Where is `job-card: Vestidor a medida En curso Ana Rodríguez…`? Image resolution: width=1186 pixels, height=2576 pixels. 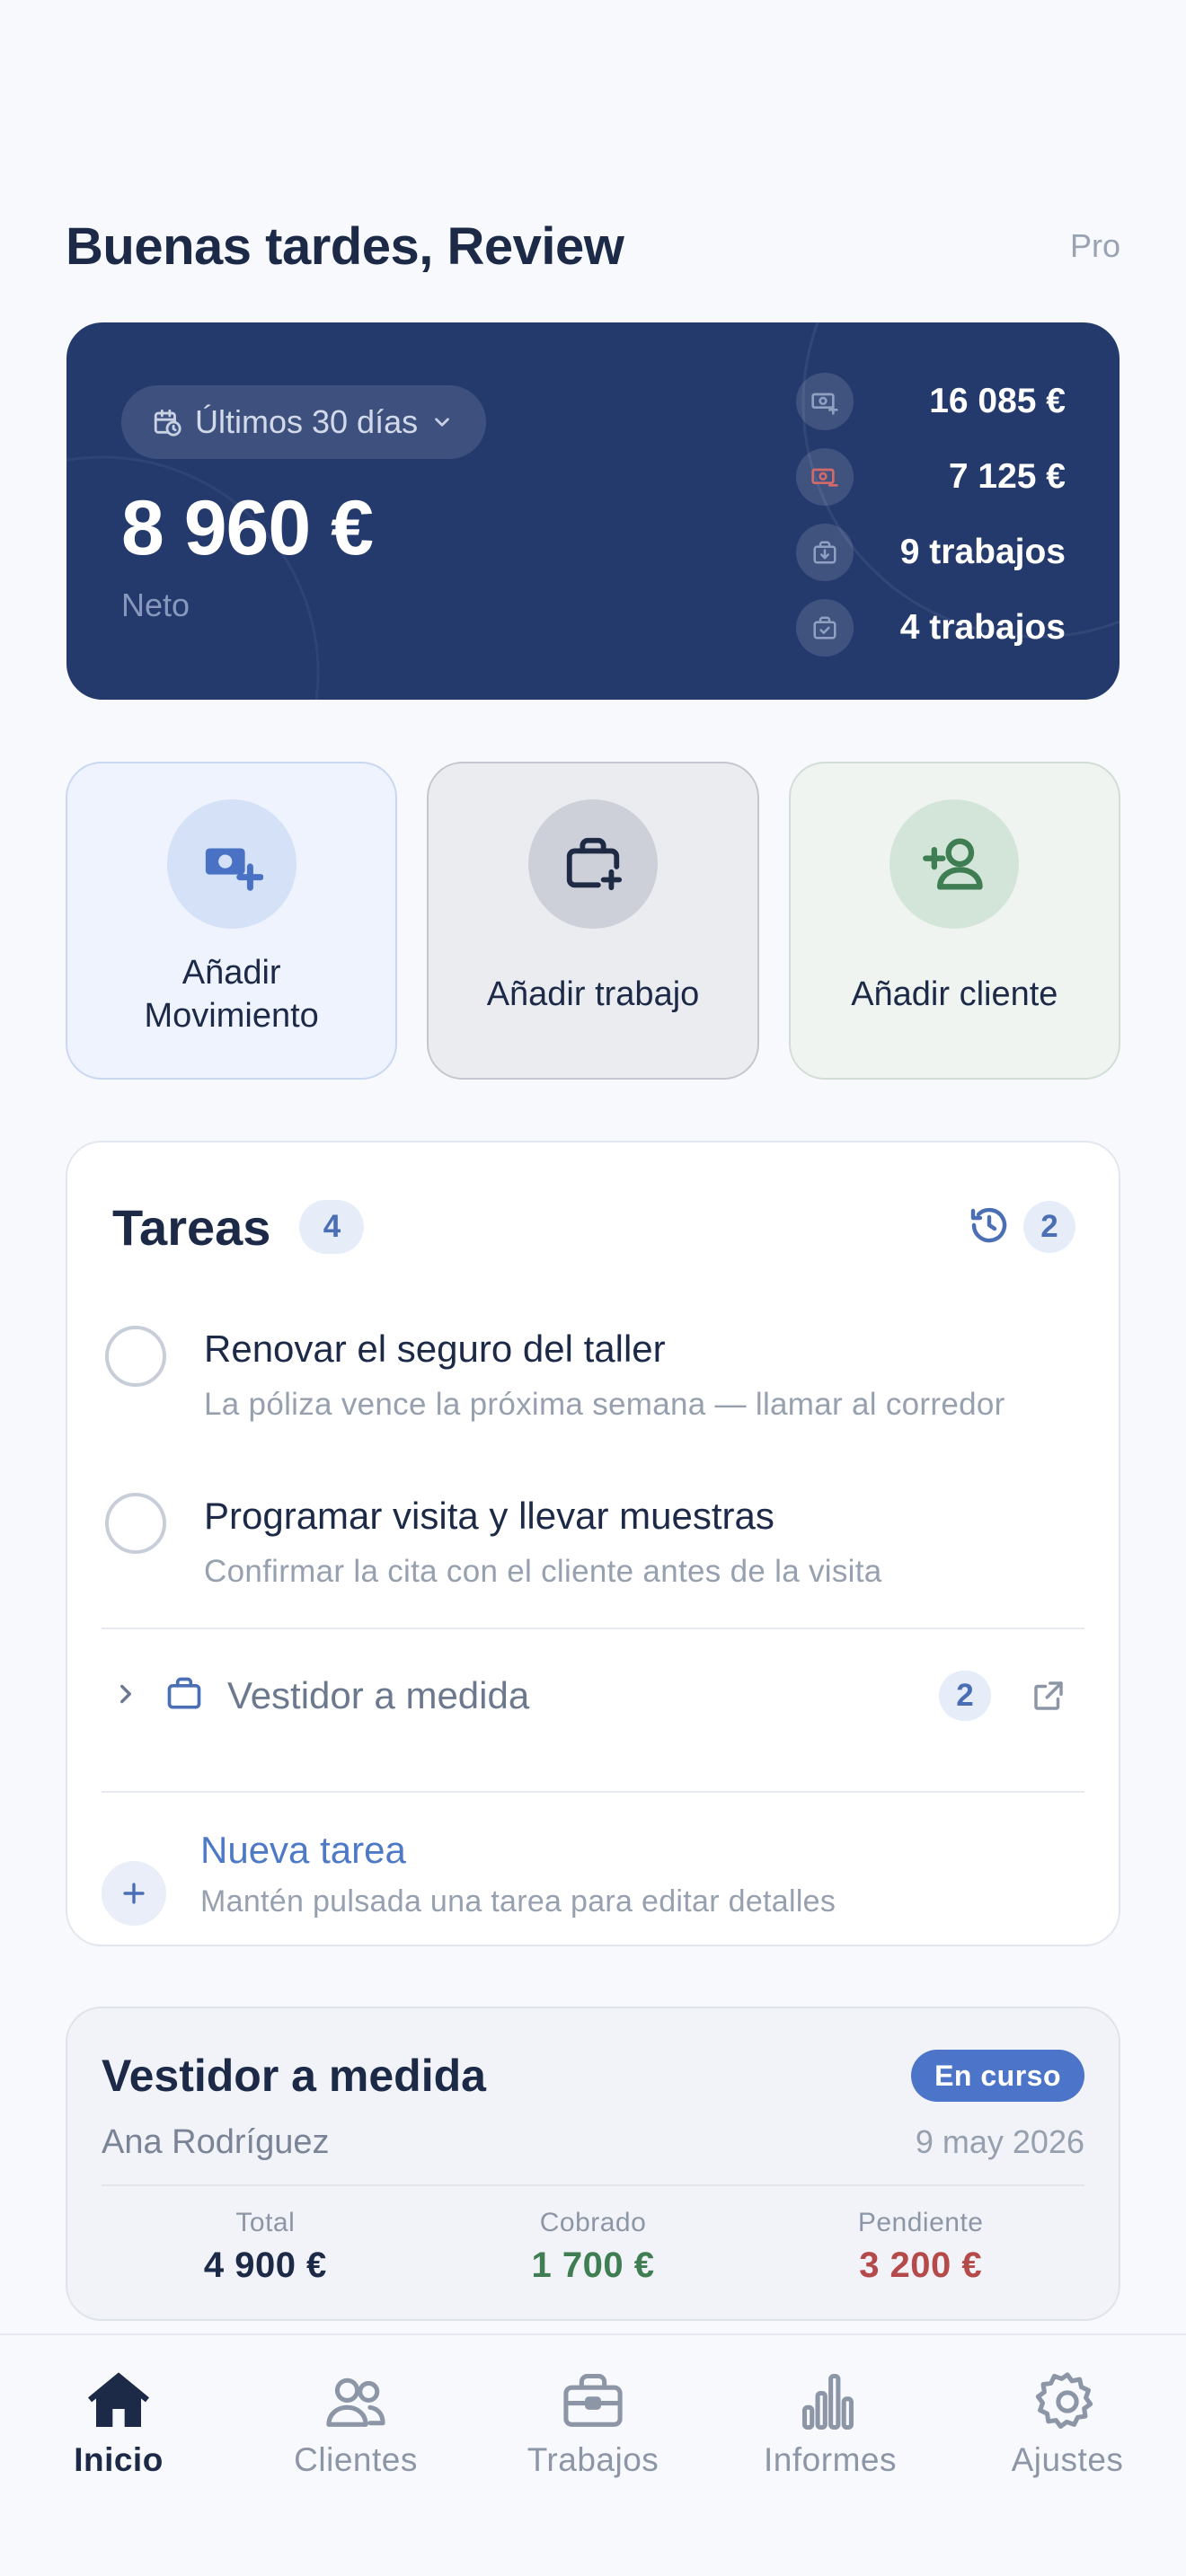
job-card: Vestidor a medida En curso Ana Rodríguez… is located at coordinates (593, 2164).